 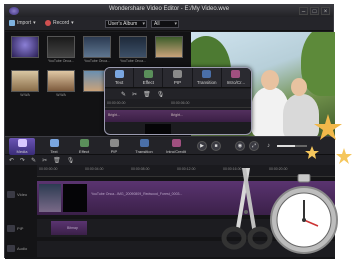 I want to click on pip-icon, so click(x=177, y=74).